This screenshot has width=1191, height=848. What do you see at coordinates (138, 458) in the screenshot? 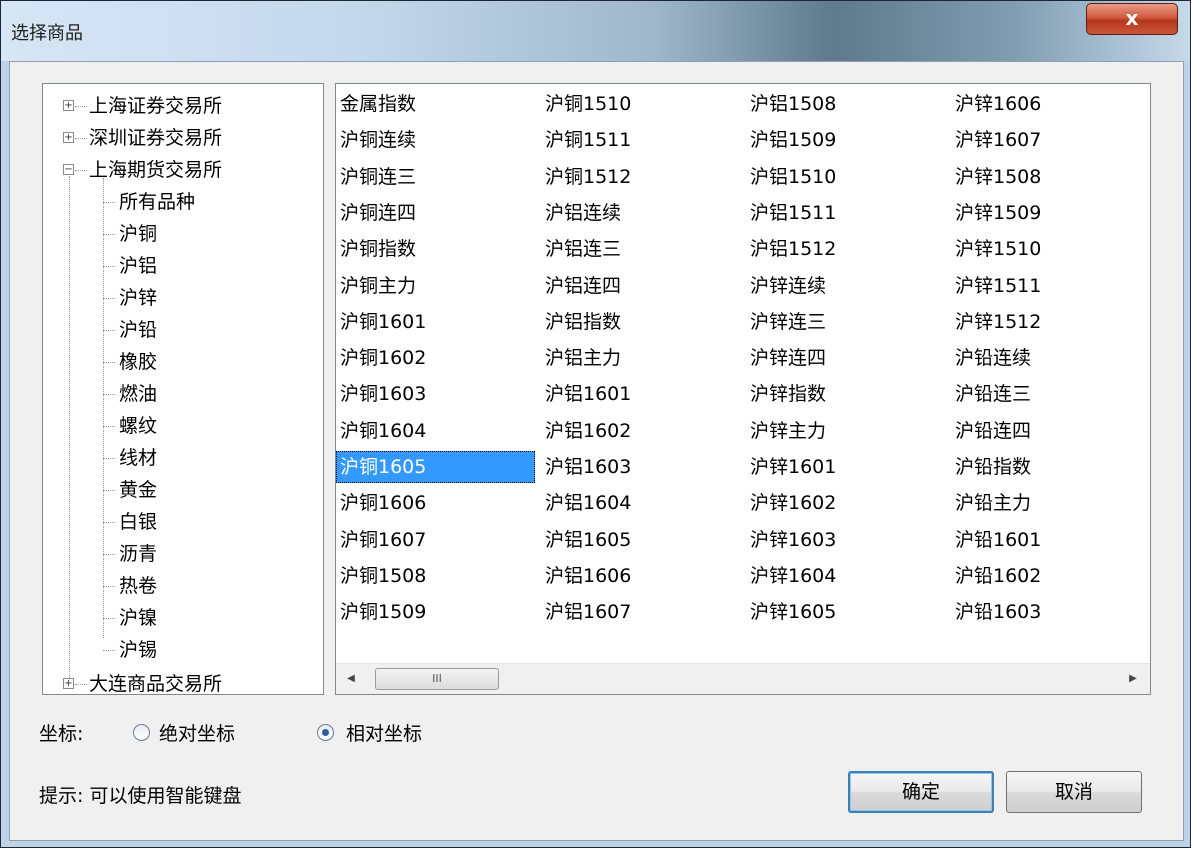
I see `tree-item-commodity: 线材` at bounding box center [138, 458].